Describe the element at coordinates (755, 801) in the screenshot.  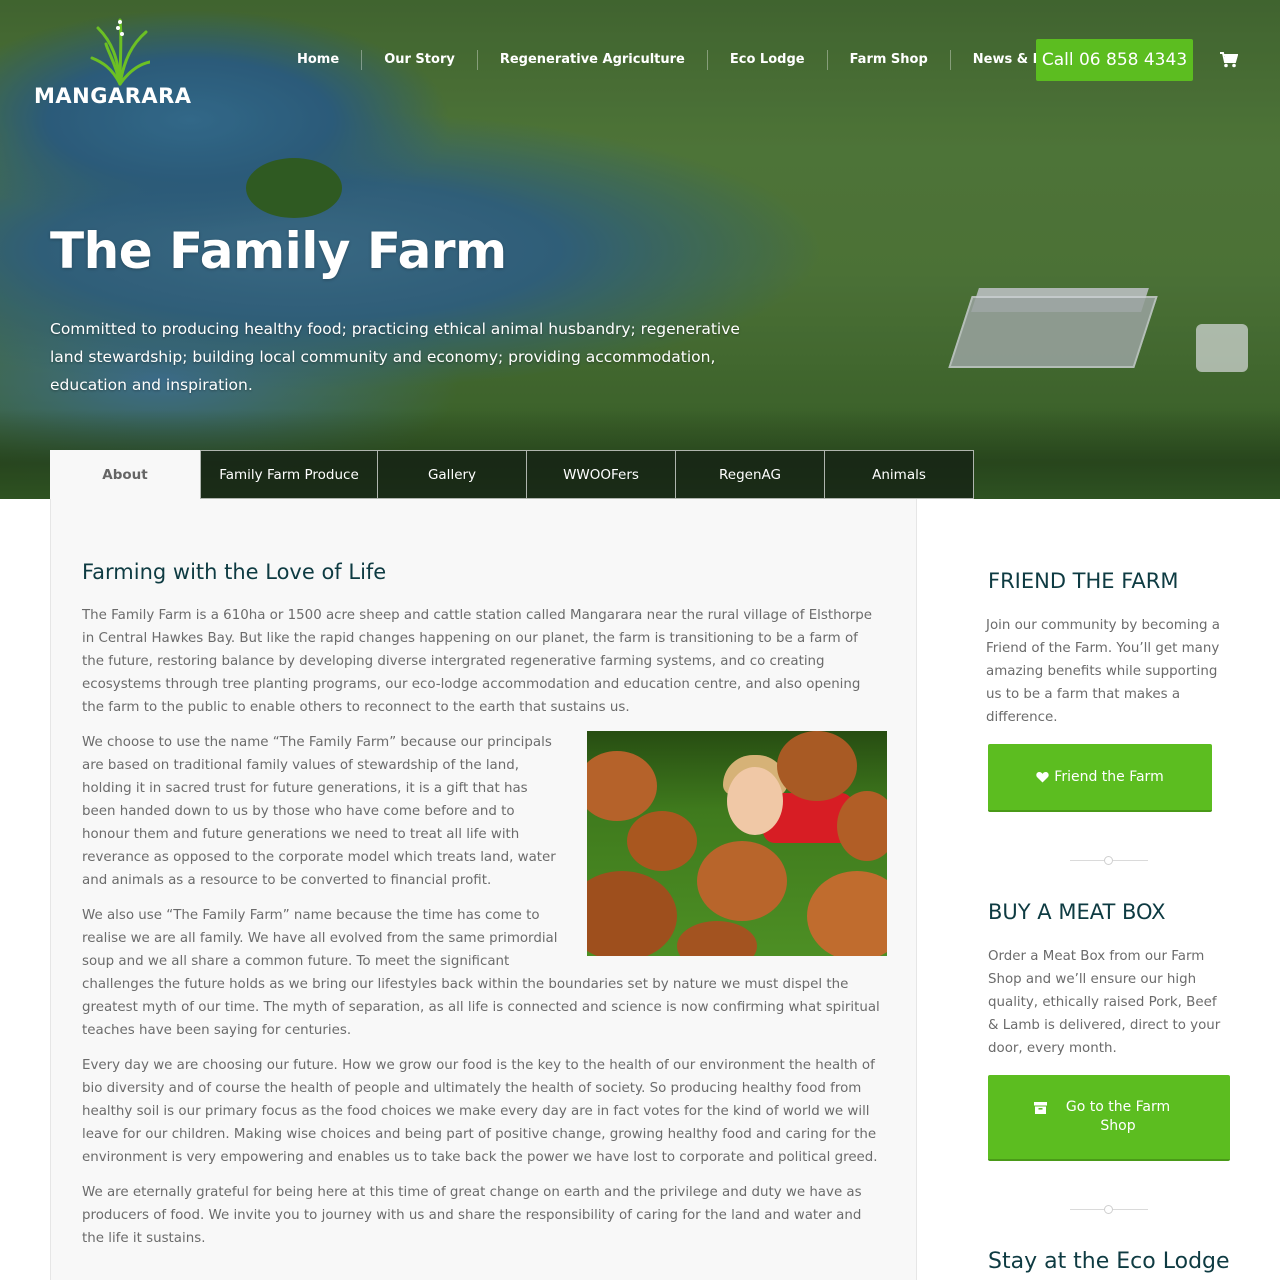
I see `photo-girl-face` at that location.